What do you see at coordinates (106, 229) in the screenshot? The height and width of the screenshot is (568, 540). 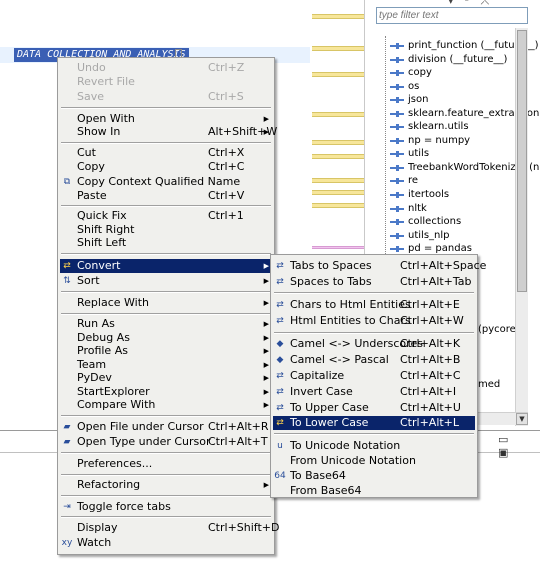 I see `menu-label: Shift Right` at bounding box center [106, 229].